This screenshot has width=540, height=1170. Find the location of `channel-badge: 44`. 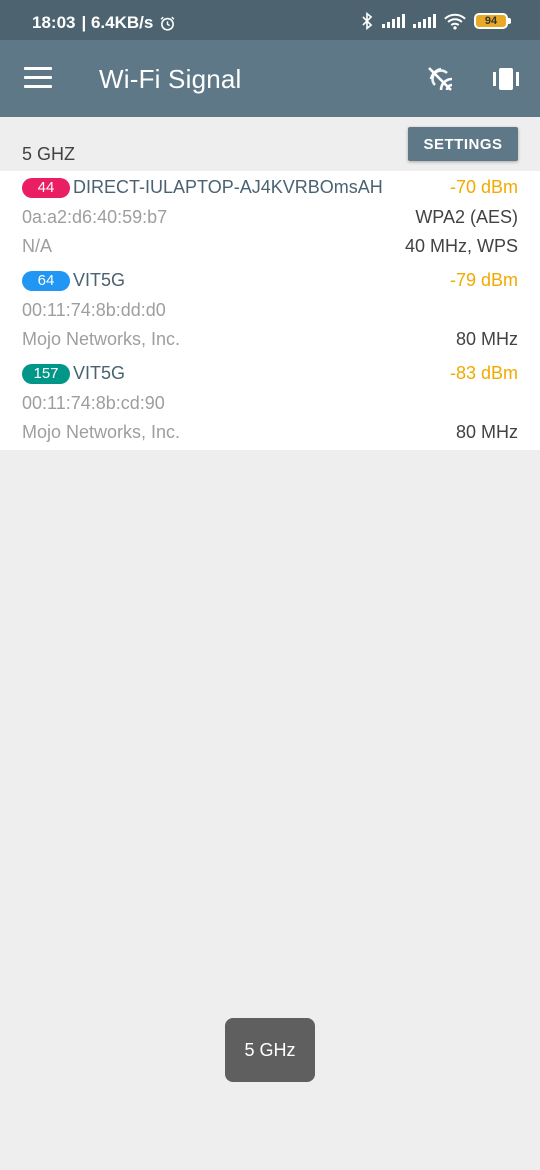

channel-badge: 44 is located at coordinates (46, 188).